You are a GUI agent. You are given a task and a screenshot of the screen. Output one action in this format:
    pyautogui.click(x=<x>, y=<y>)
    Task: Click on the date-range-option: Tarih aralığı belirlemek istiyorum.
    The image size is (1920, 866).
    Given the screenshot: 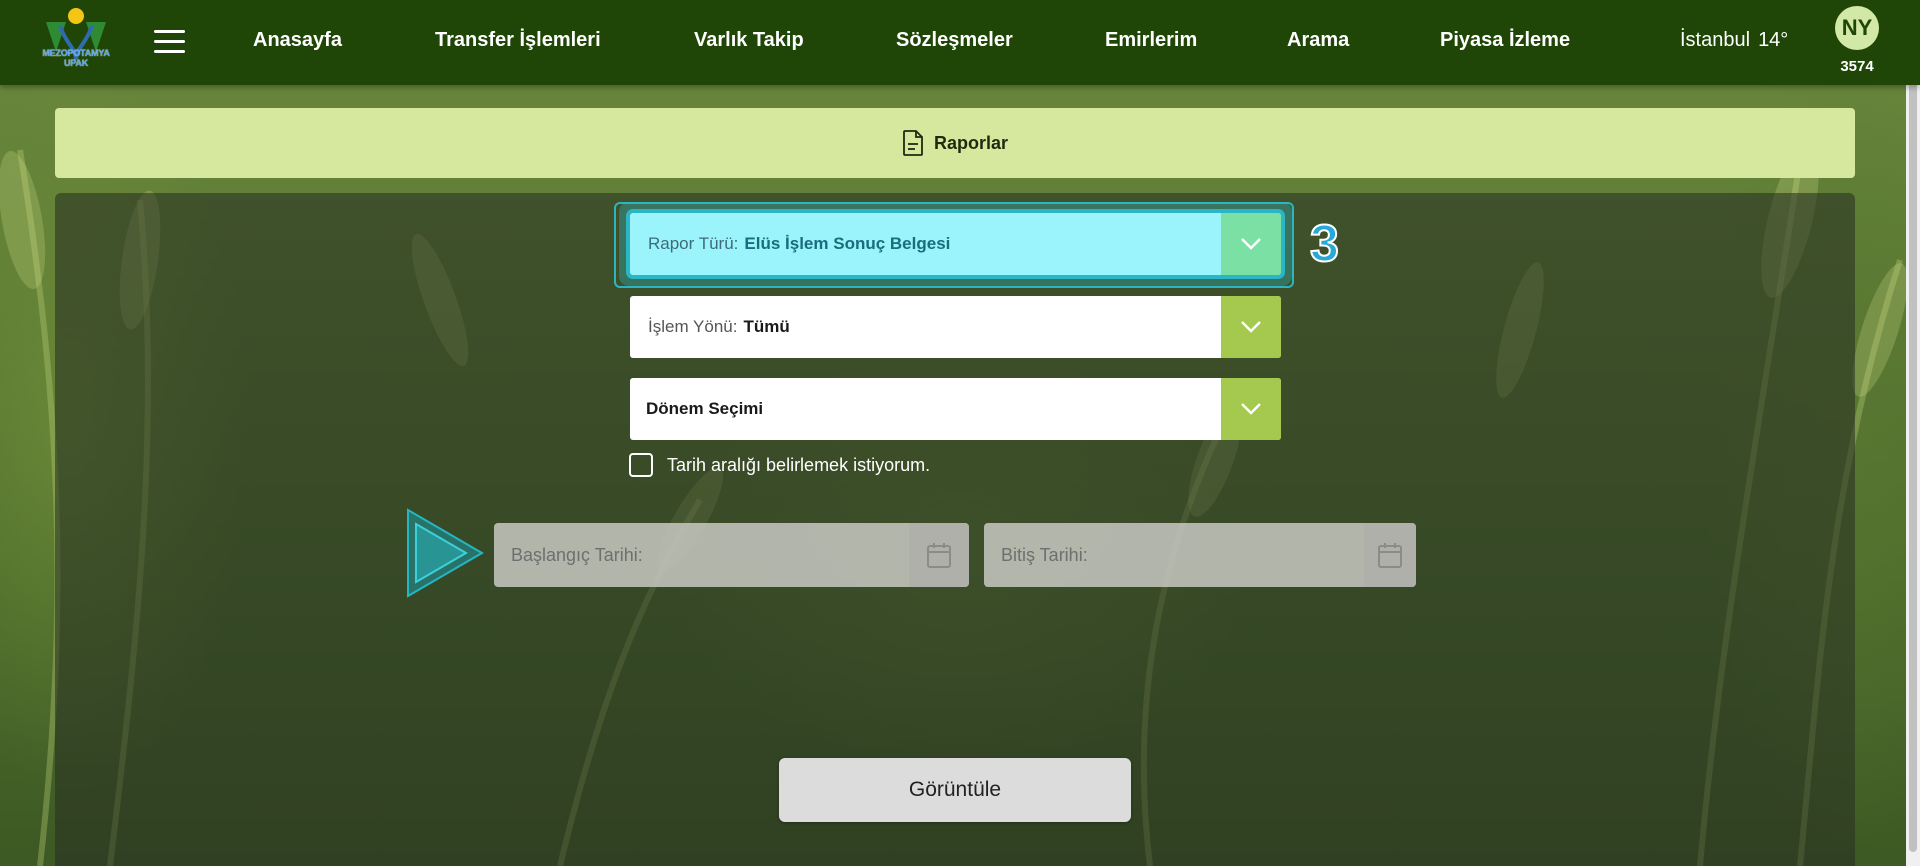 What is the action you would take?
    pyautogui.click(x=779, y=465)
    